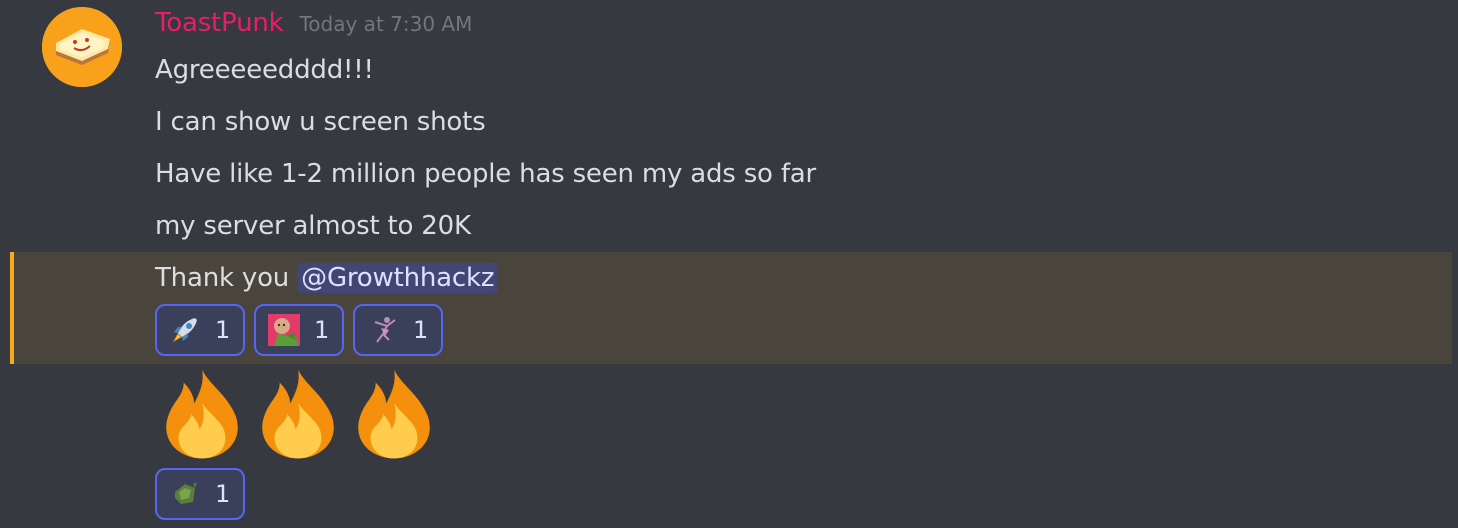 This screenshot has height=528, width=1458. What do you see at coordinates (320, 122) in the screenshot?
I see `message-line: I can show u screen shots` at bounding box center [320, 122].